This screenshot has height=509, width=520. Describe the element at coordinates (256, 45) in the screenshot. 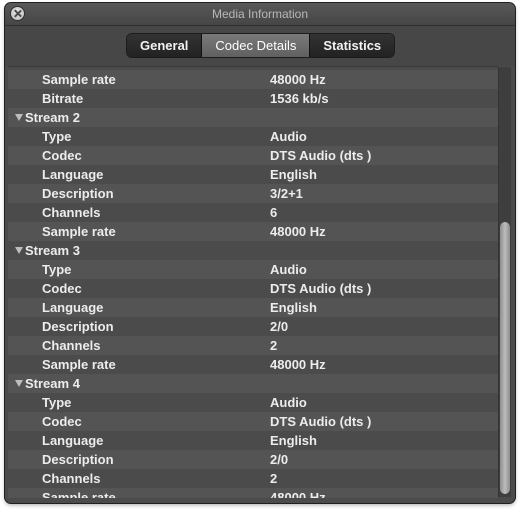

I see `tab-codec-details: Codec Details` at that location.